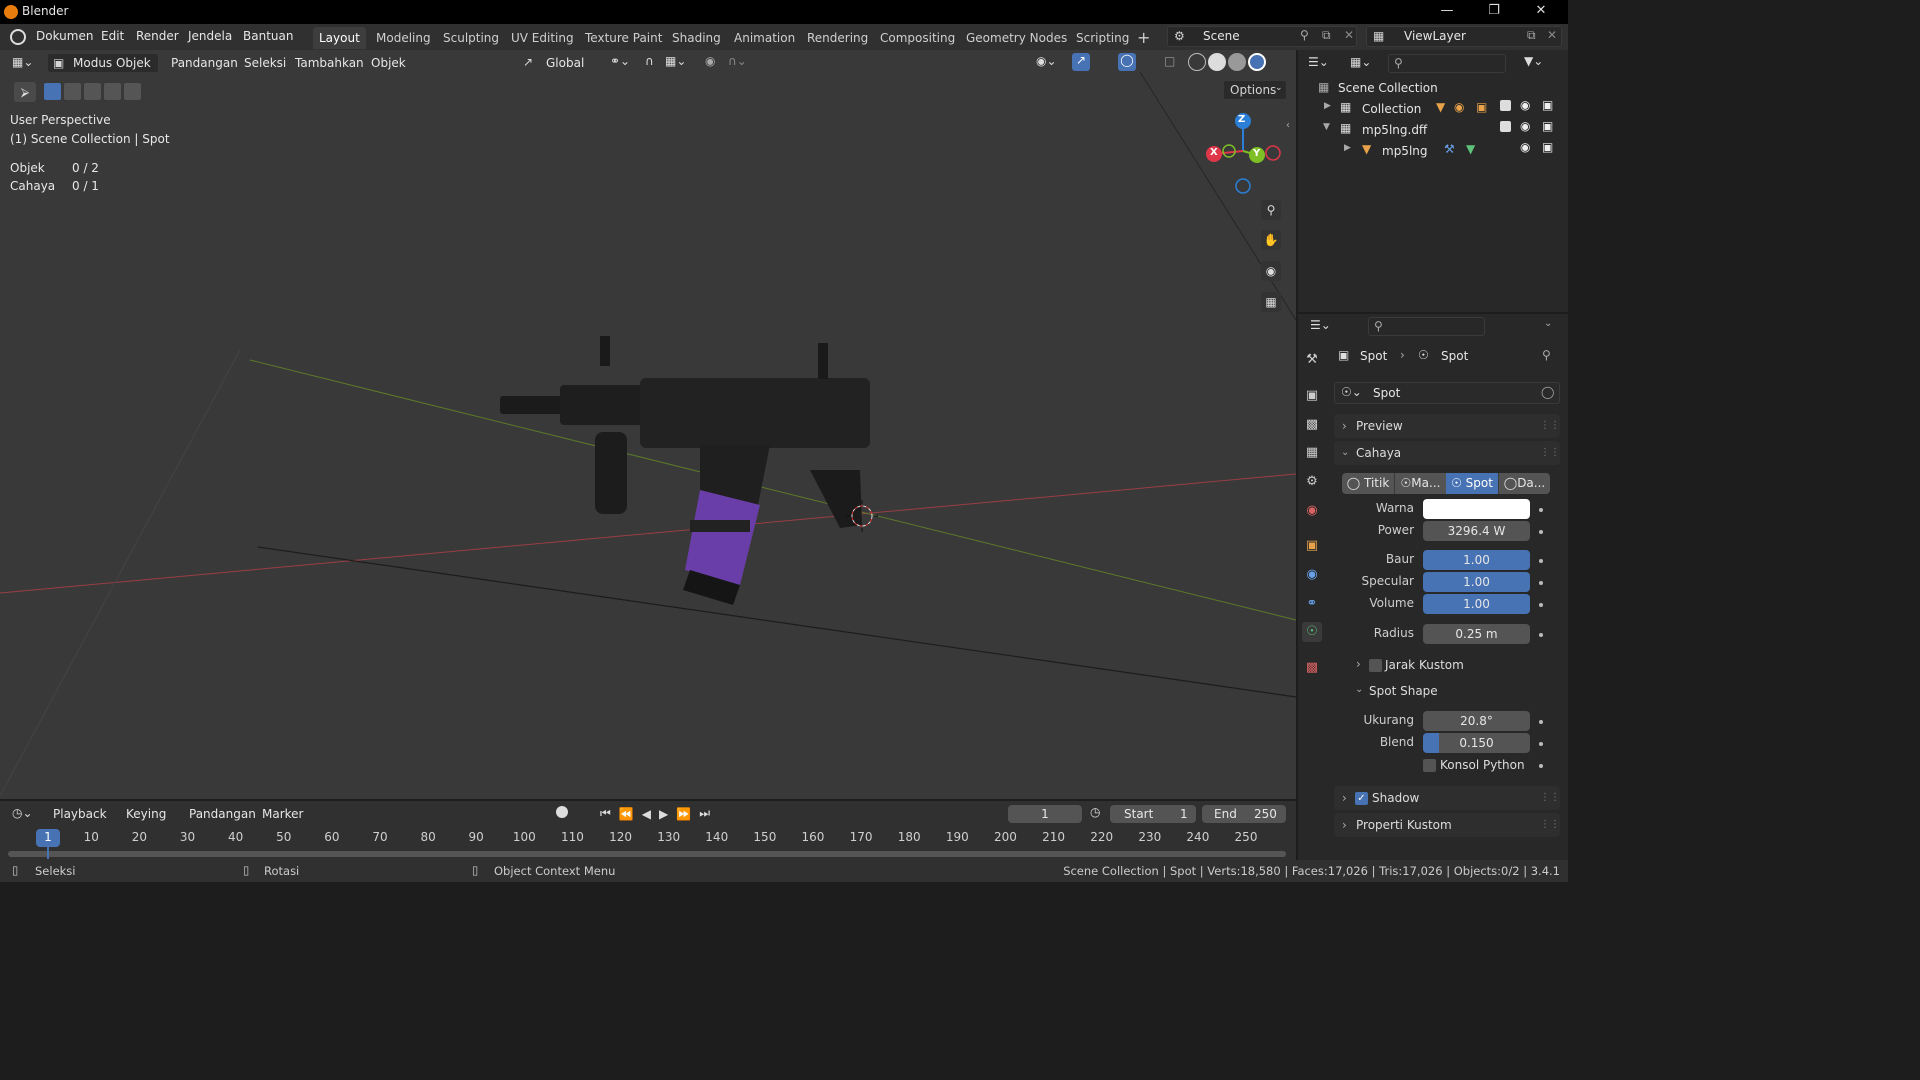 The image size is (1920, 1080). Describe the element at coordinates (1312, 604) in the screenshot. I see `constraints-tab-icon: ⚭` at that location.